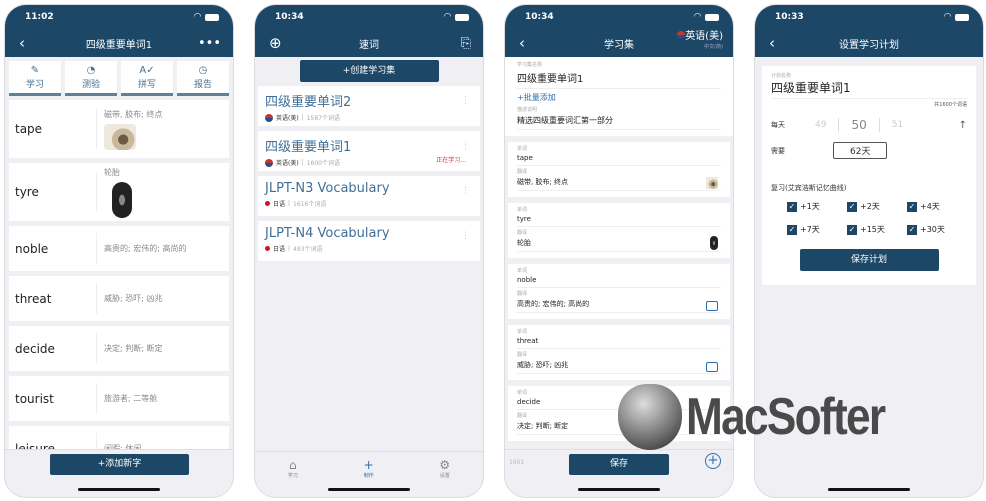 This screenshot has height=501, width=986. I want to click on plan-name-label: 计划名称, so click(781, 76).